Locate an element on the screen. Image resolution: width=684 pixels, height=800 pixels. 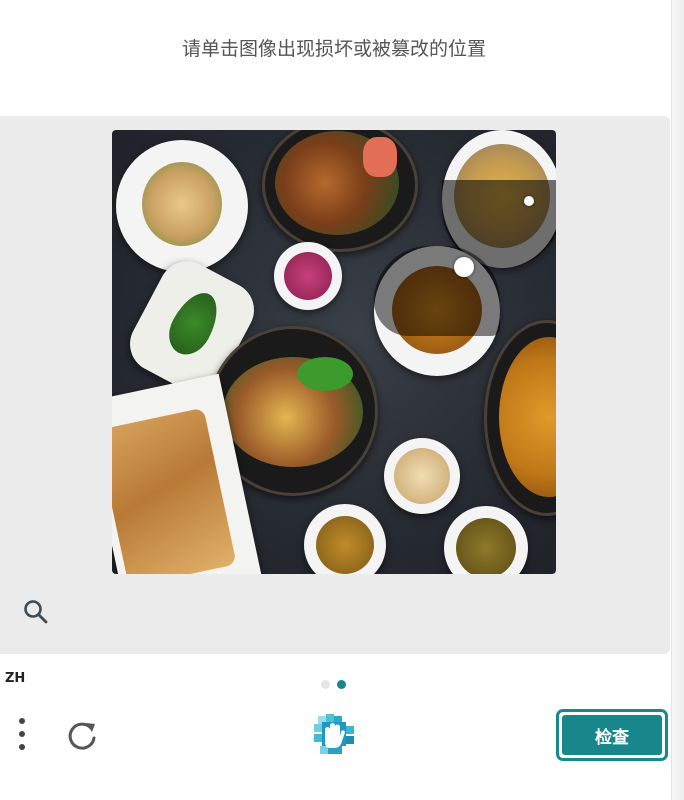
hand-logo-icon is located at coordinates (334, 734).